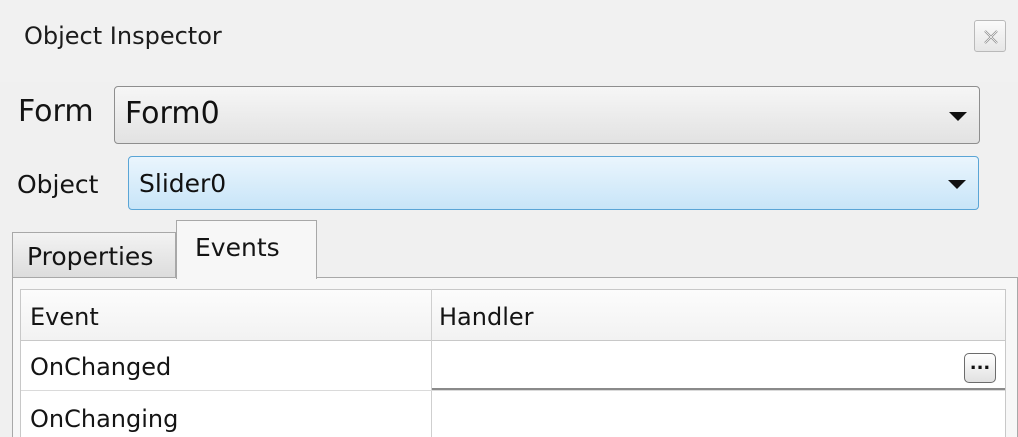  Describe the element at coordinates (123, 36) in the screenshot. I see `window-title: Object Inspector` at that location.